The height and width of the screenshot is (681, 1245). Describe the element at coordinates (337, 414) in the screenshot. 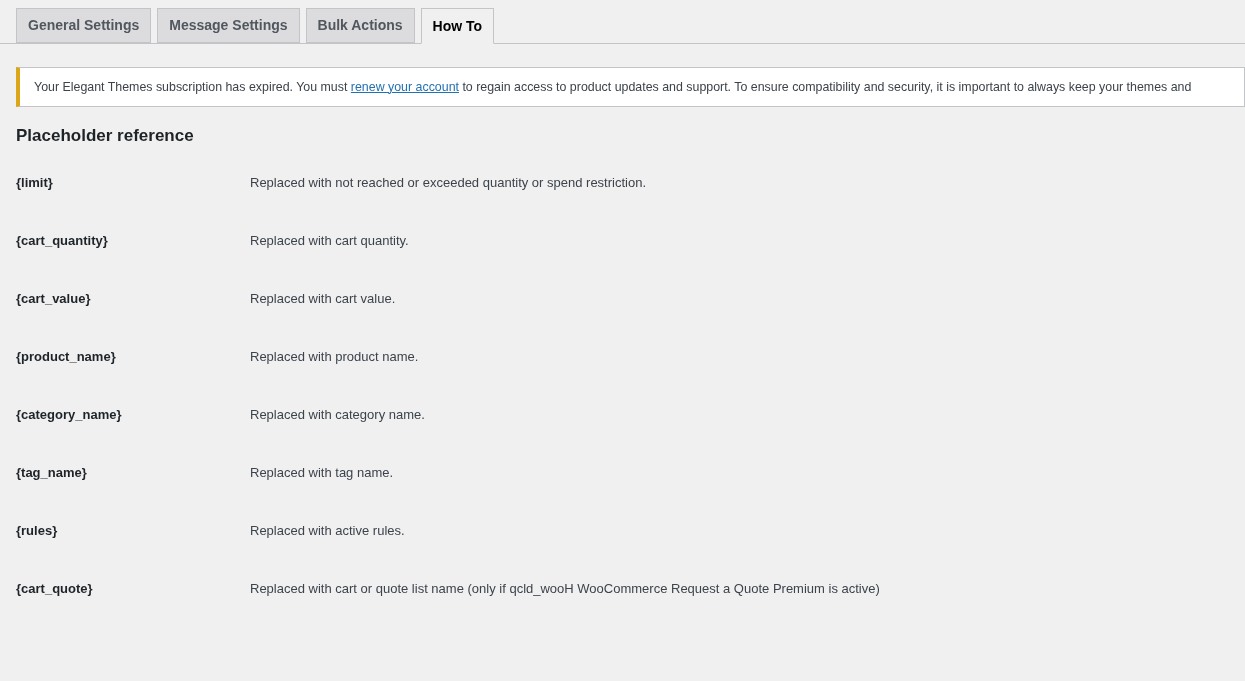

I see `placeholder-description: Replaced with category name.` at that location.